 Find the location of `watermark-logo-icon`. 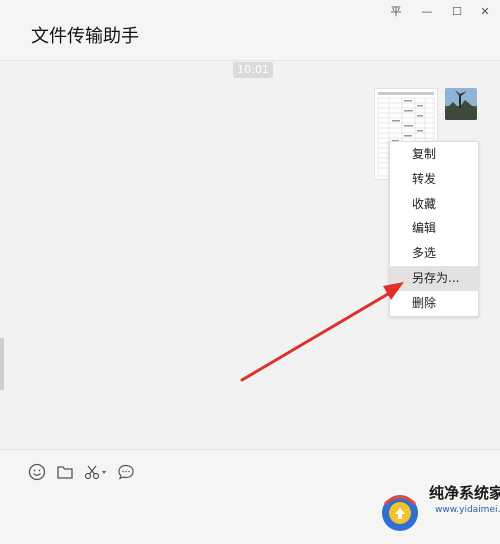

watermark-logo-icon is located at coordinates (400, 513).